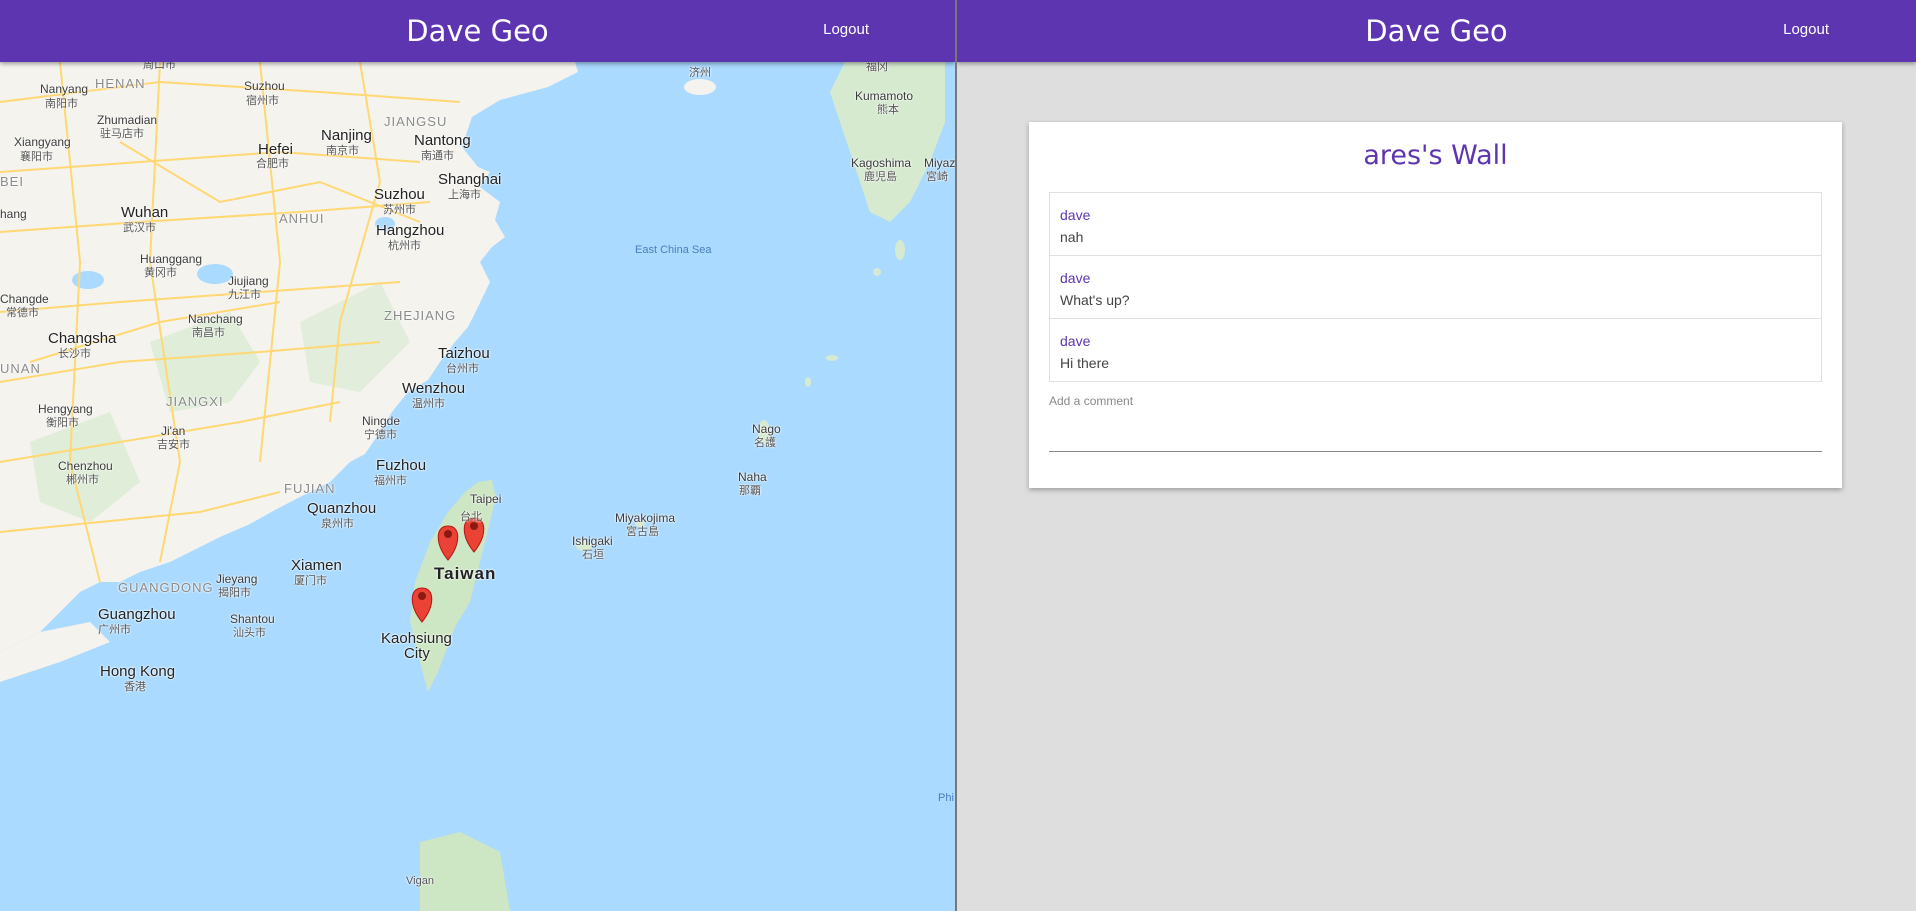  I want to click on map-label: 南京市, so click(342, 151).